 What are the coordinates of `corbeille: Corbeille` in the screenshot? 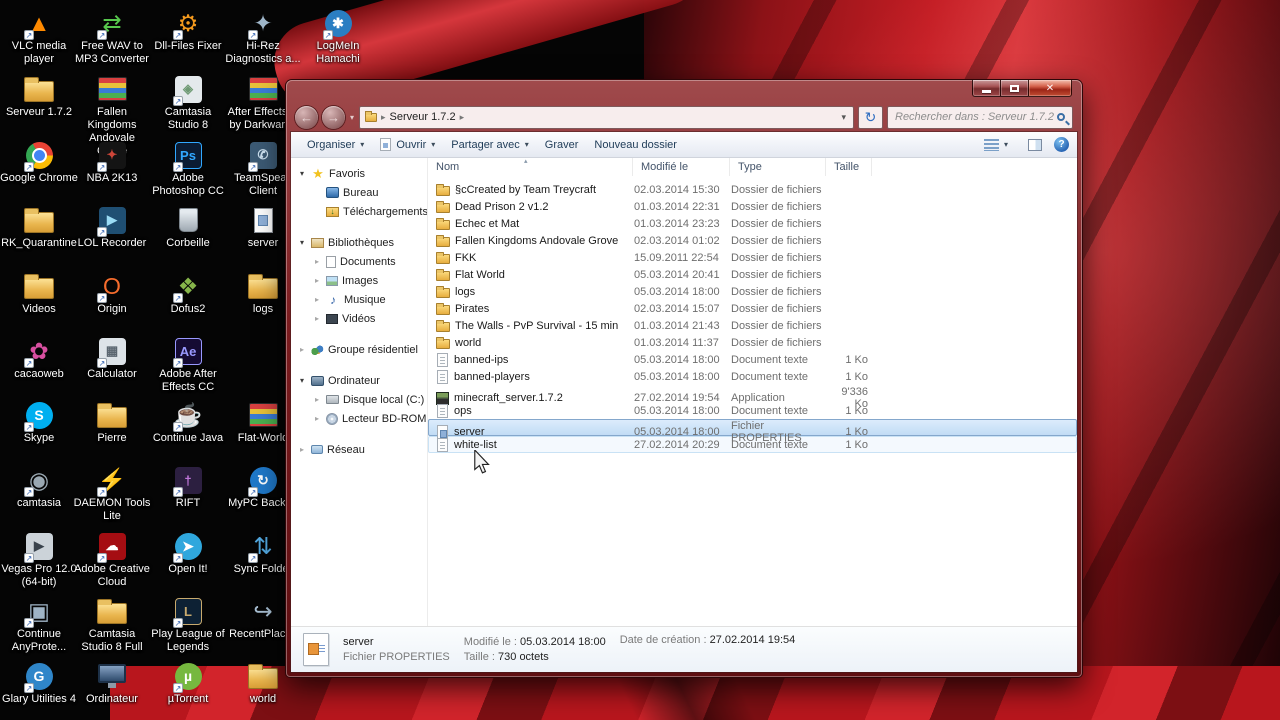 It's located at (188, 227).